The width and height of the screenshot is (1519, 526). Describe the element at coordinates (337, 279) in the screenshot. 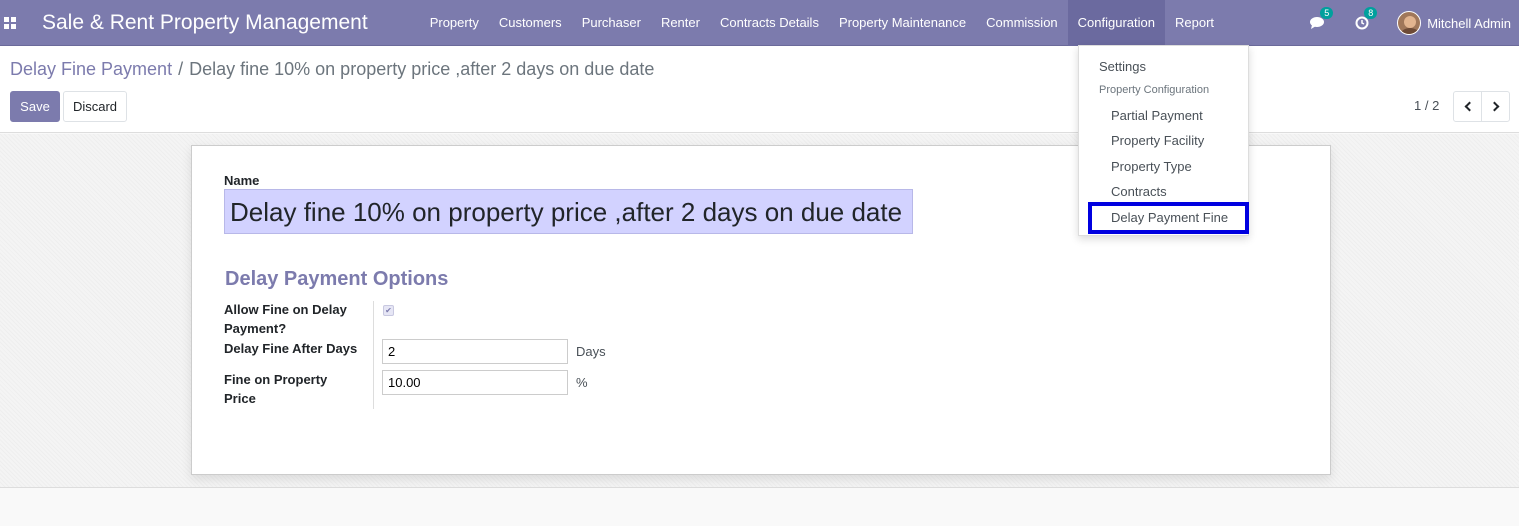

I see `section-title-delay-payment-options: Delay Payment Options` at that location.